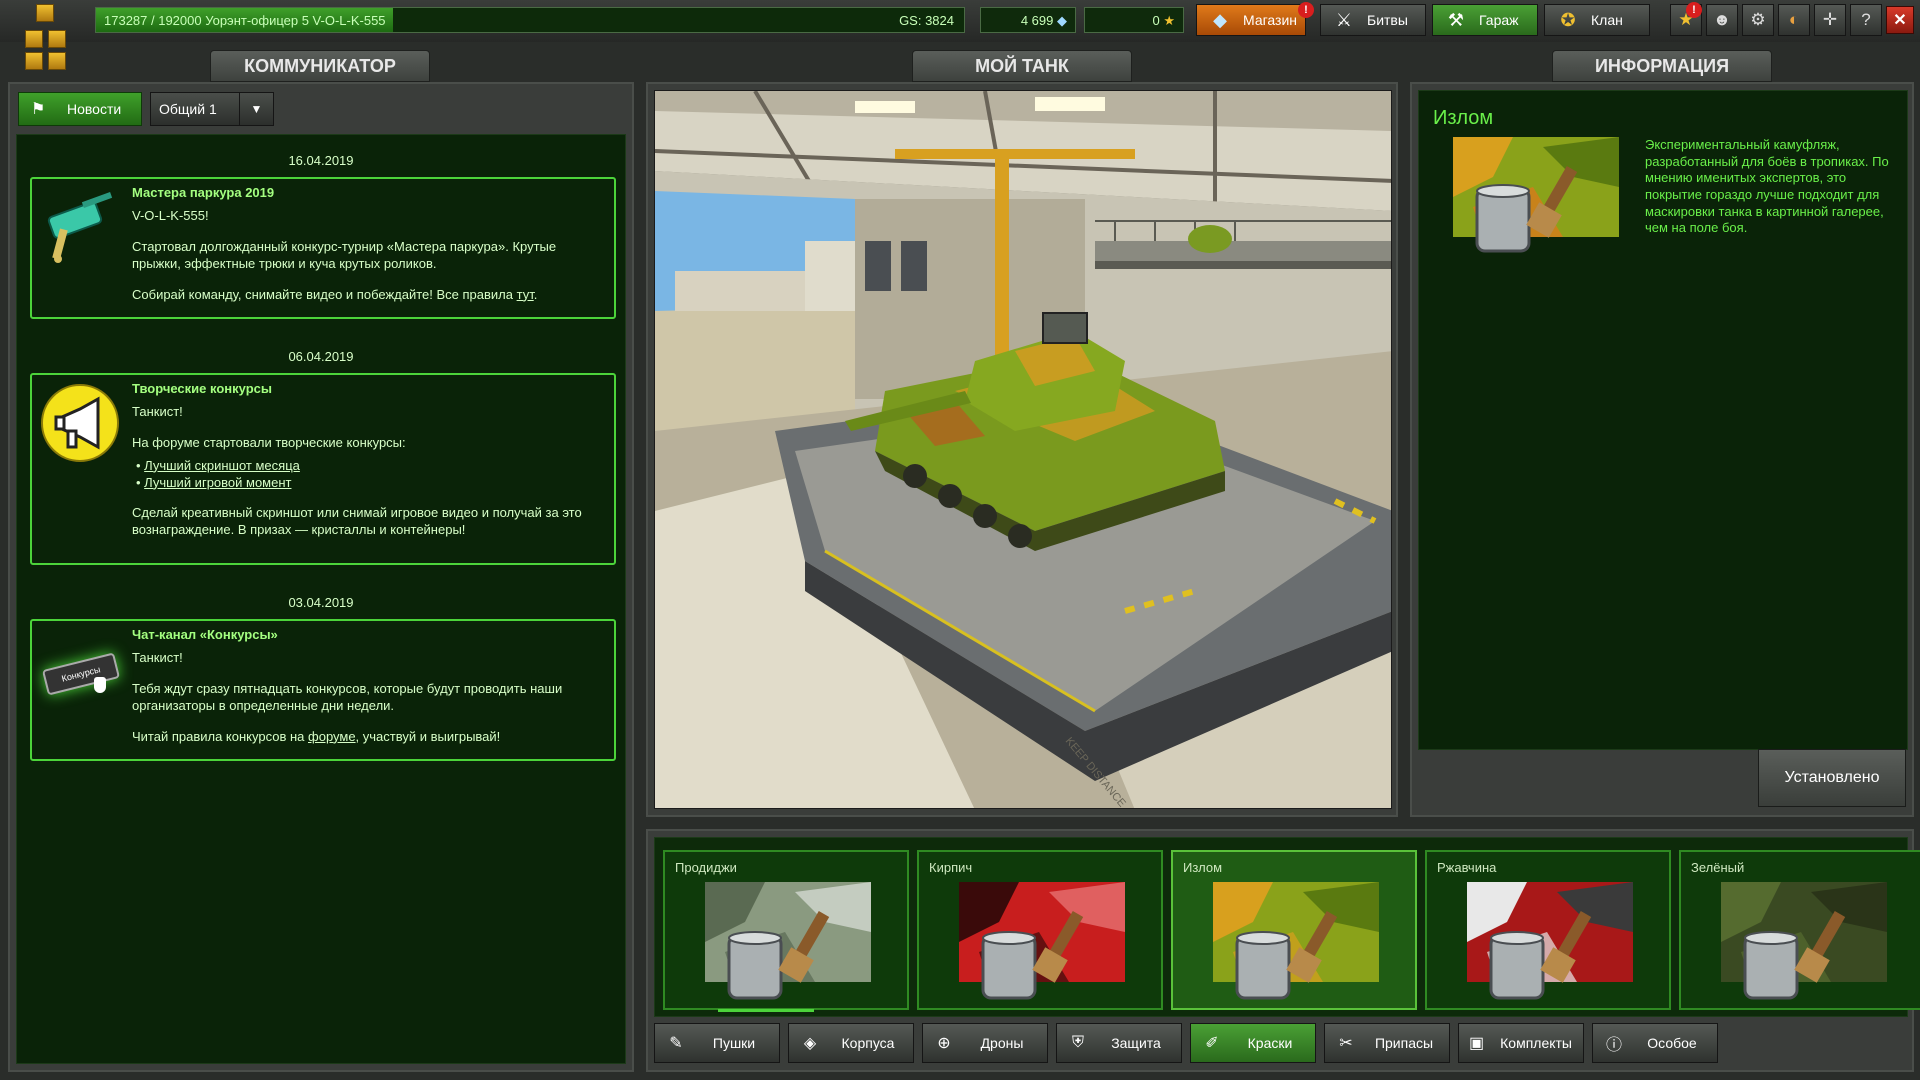 This screenshot has height=1080, width=1920. What do you see at coordinates (944, 1043) in the screenshot?
I see `drone-icon: ⊕` at bounding box center [944, 1043].